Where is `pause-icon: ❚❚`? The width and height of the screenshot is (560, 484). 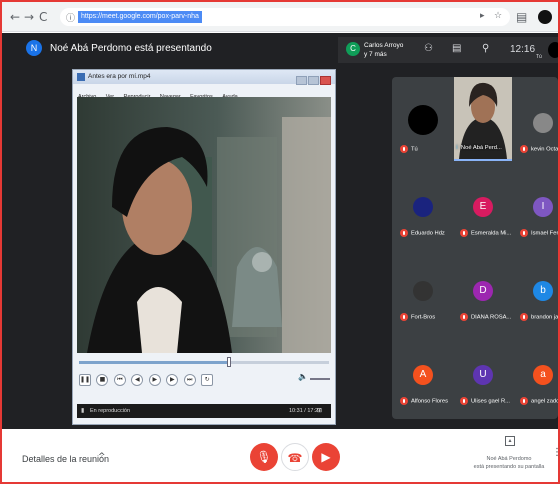
pause-icon: ❚❚ is located at coordinates (85, 379).